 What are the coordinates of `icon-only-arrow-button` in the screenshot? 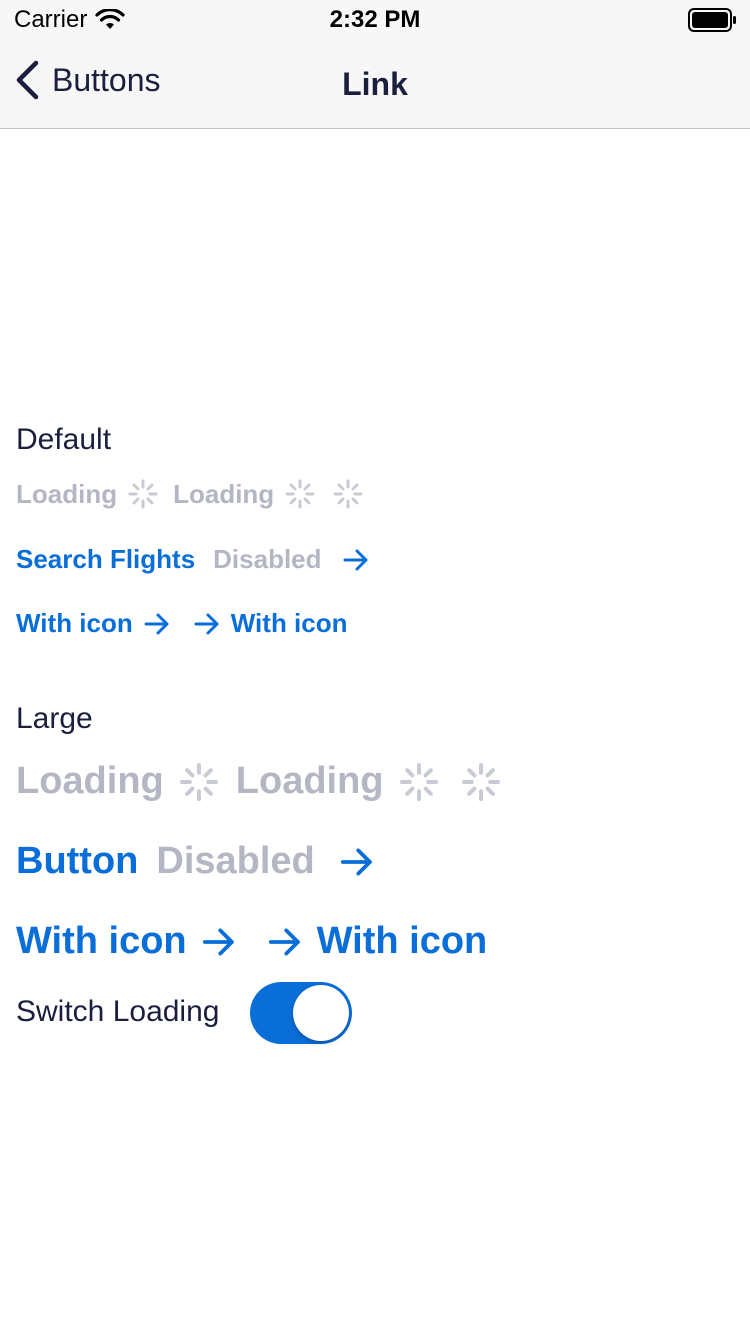 It's located at (356, 560).